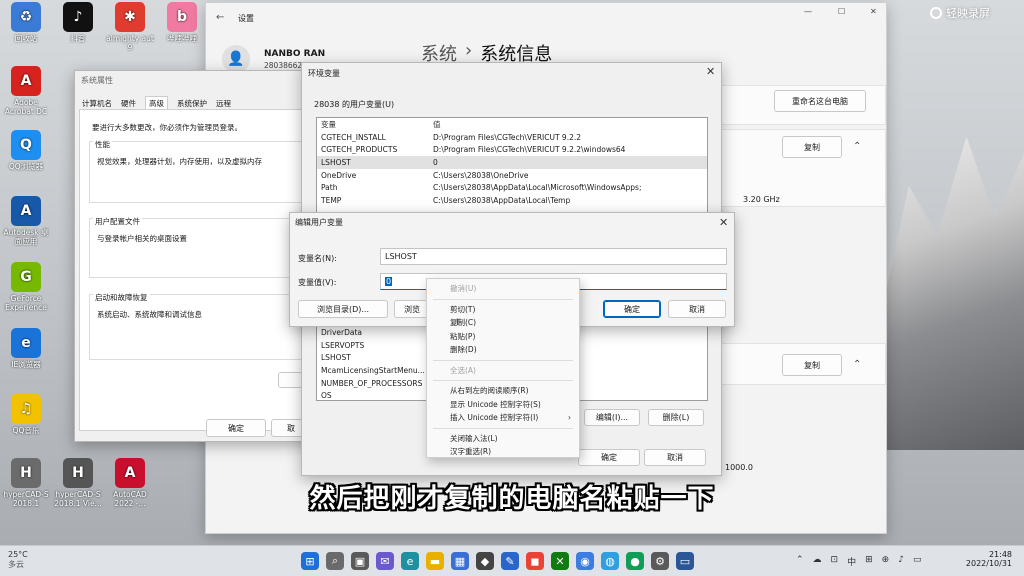 The width and height of the screenshot is (1024, 576). Describe the element at coordinates (857, 146) in the screenshot. I see `chevron-up-icon: ⌃` at that location.